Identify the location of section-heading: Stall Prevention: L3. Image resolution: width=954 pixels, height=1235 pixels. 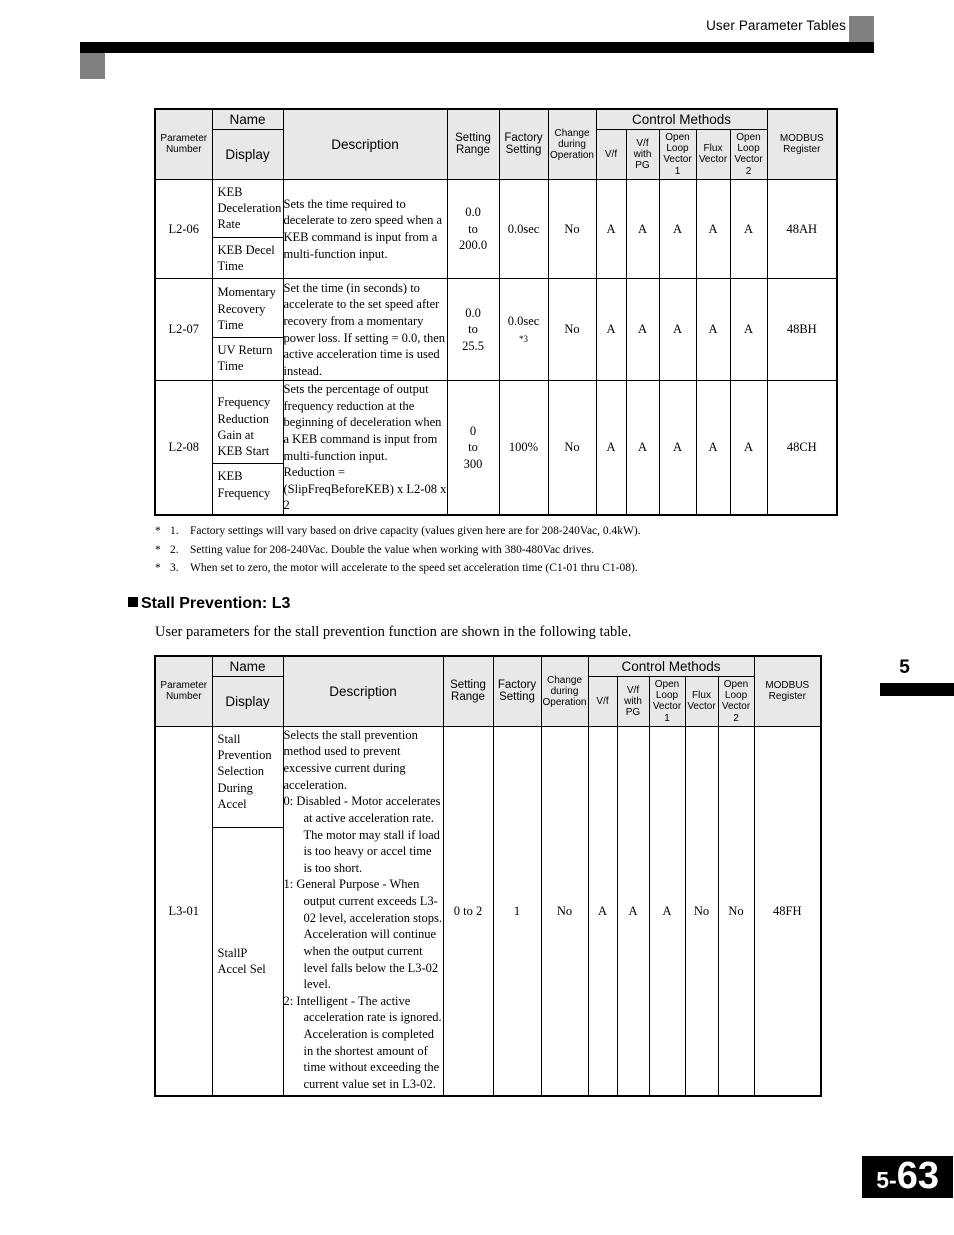
(209, 604).